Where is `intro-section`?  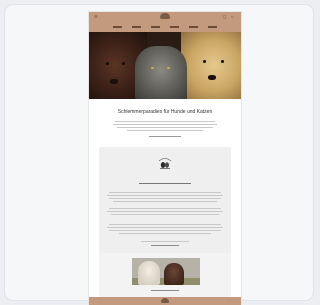
intro-section is located at coordinates (165, 119).